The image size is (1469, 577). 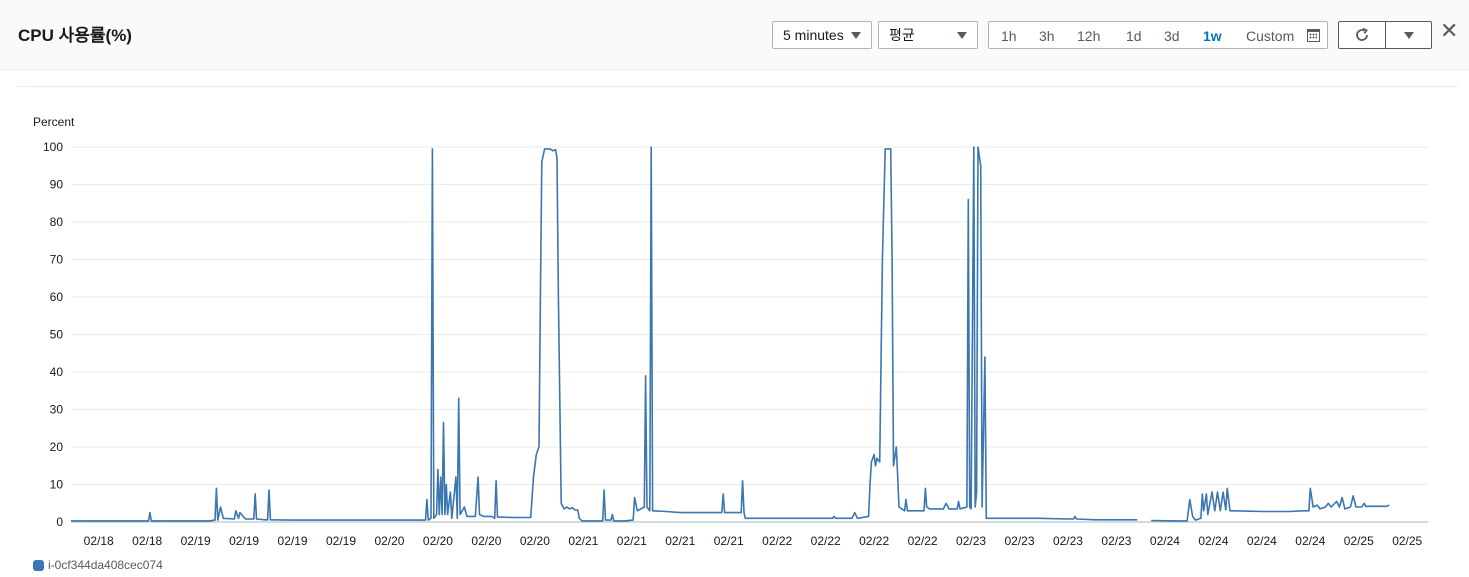 I want to click on y-tick-label: 100, so click(x=53, y=147).